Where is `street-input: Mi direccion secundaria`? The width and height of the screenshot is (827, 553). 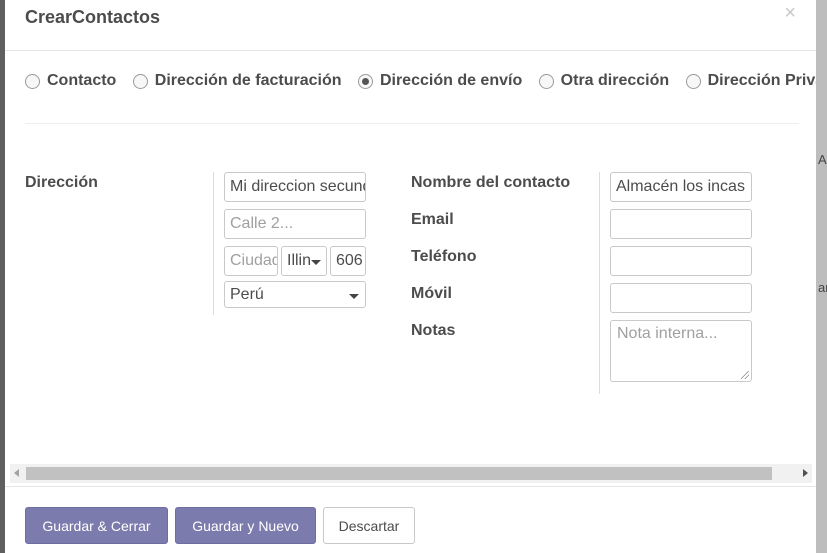 street-input: Mi direccion secundaria is located at coordinates (295, 187).